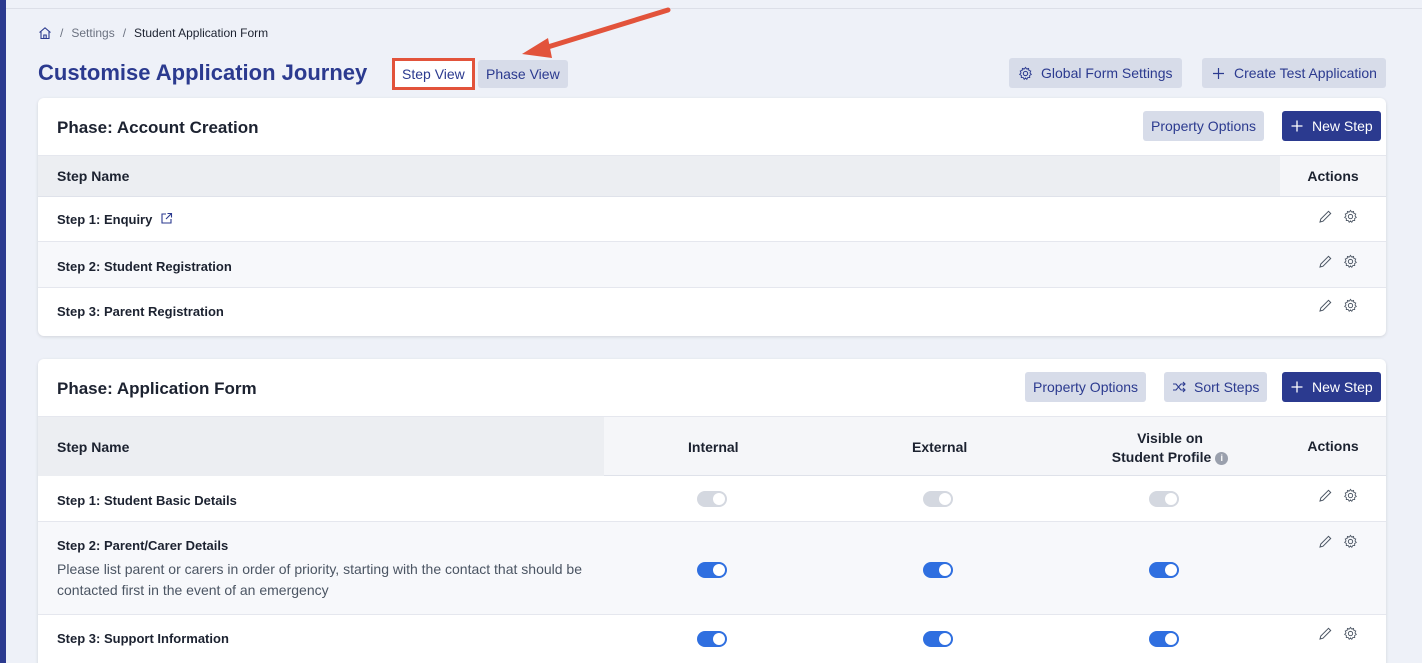  What do you see at coordinates (714, 8) in the screenshot?
I see `top-divider` at bounding box center [714, 8].